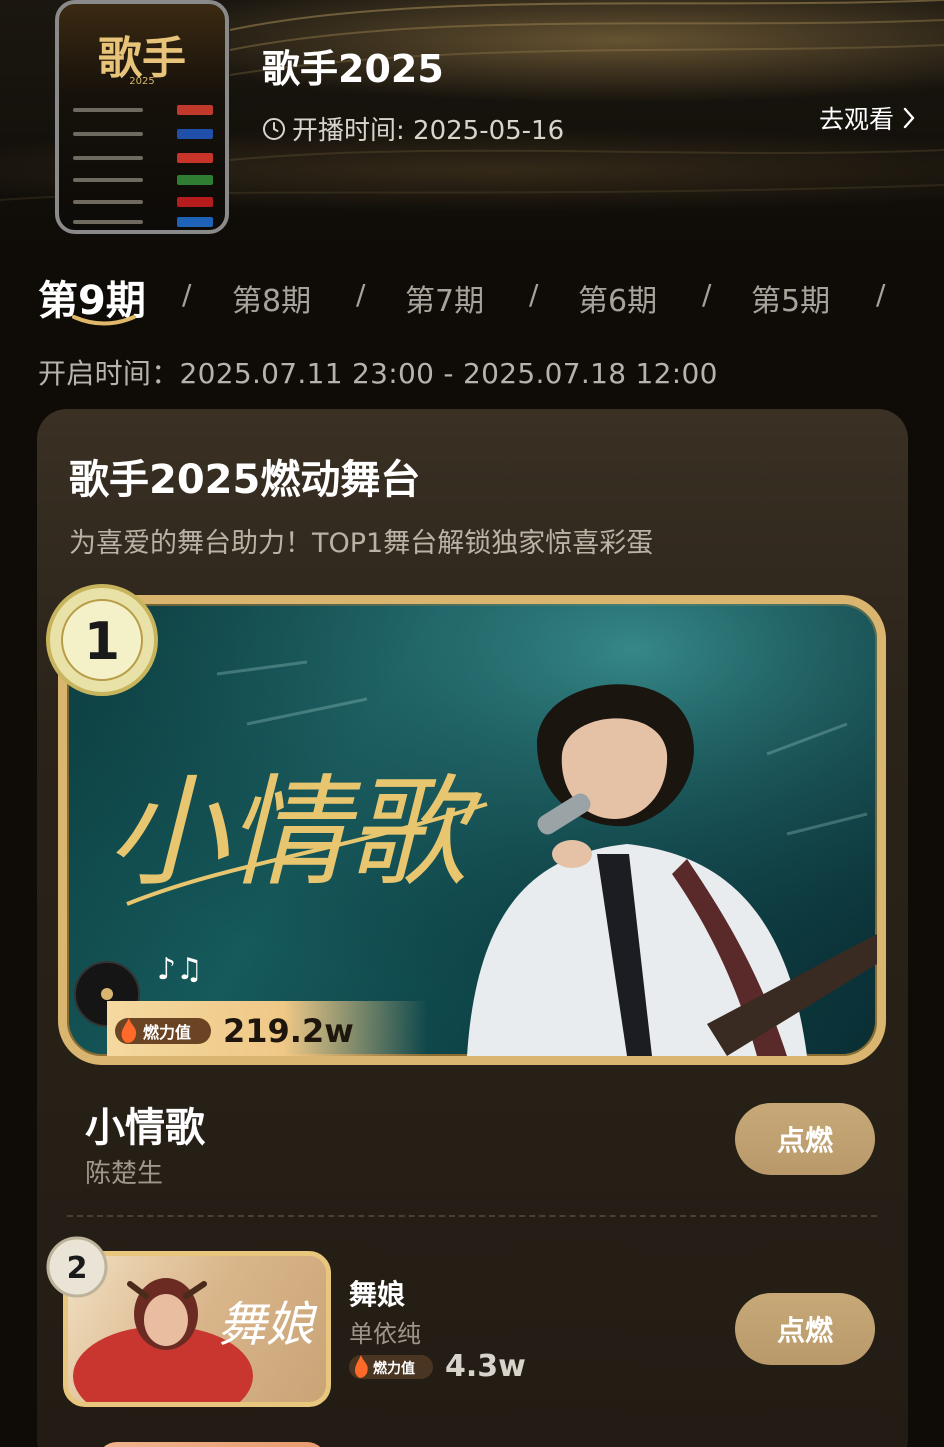  I want to click on rank-2-number: 2, so click(77, 1268).